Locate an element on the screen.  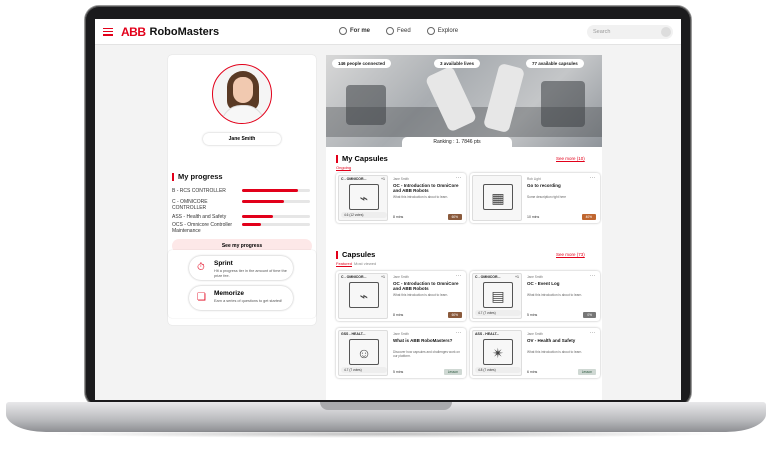
capsule-title: OC - Event Log is located at coordinates (543, 283).